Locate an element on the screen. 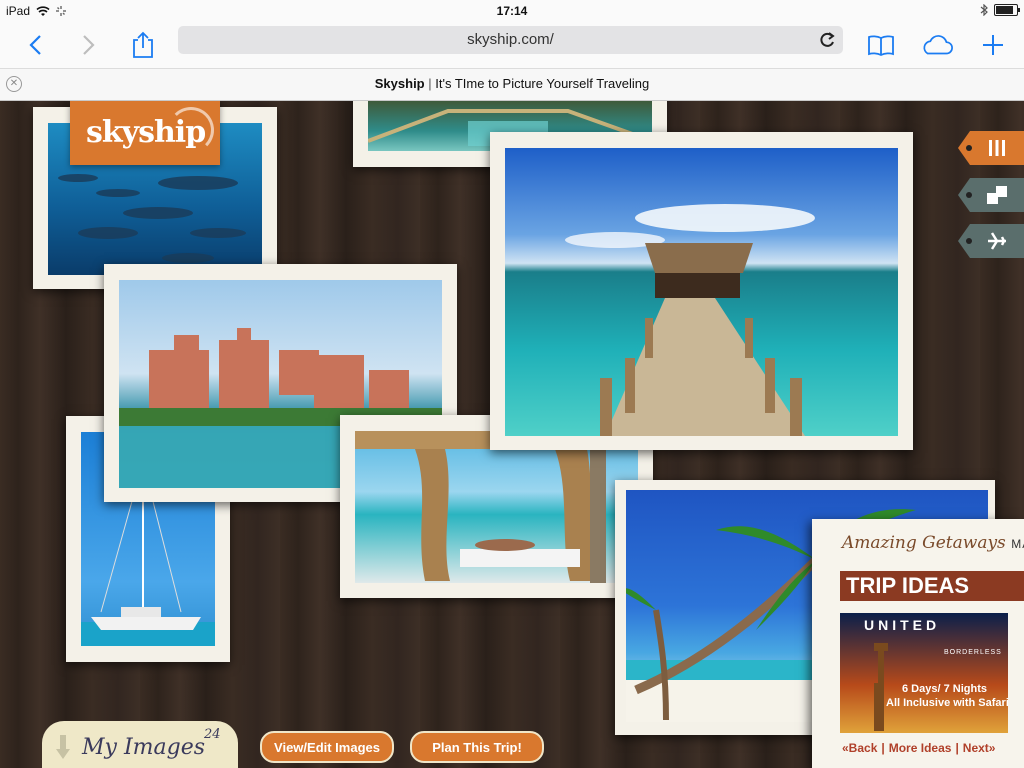 The width and height of the screenshot is (1024, 768). reload-icon is located at coordinates (827, 40).